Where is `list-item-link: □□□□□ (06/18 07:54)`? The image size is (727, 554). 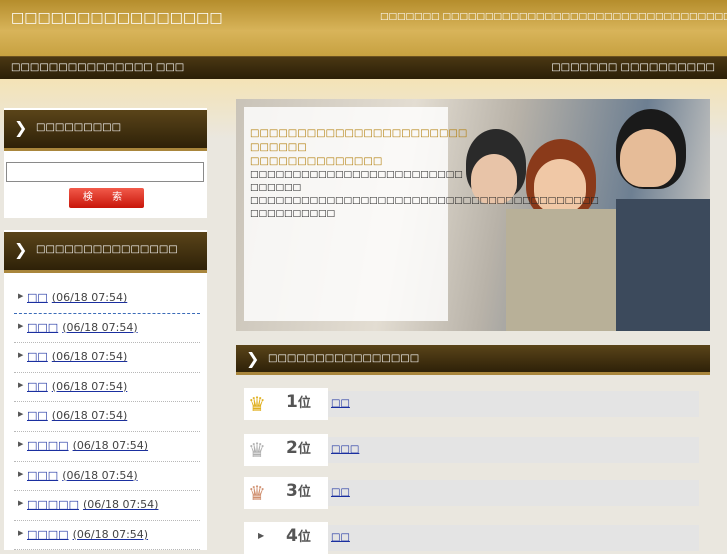 list-item-link: □□□□□ (06/18 07:54) is located at coordinates (92, 504).